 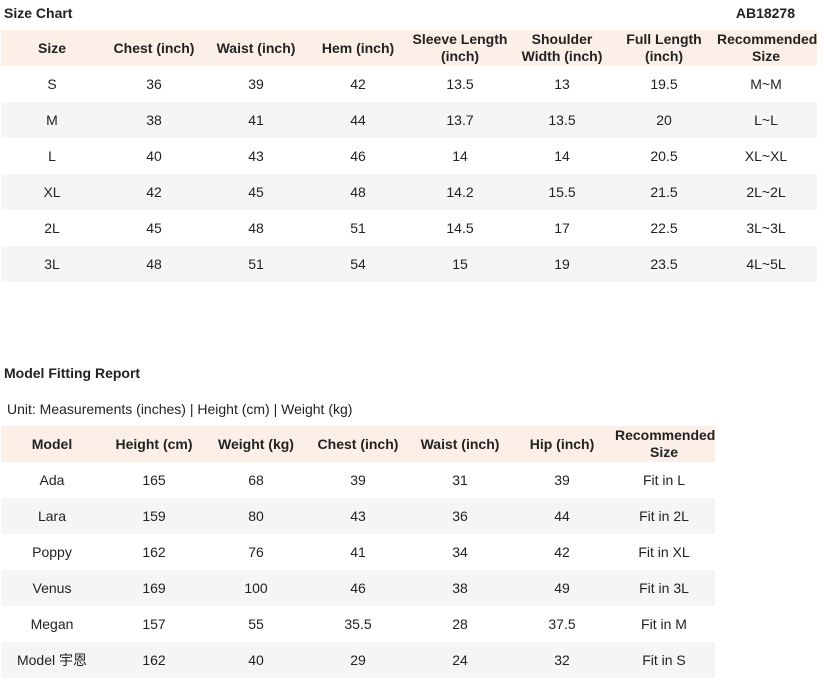 What do you see at coordinates (460, 228) in the screenshot?
I see `table-cell: 14.5` at bounding box center [460, 228].